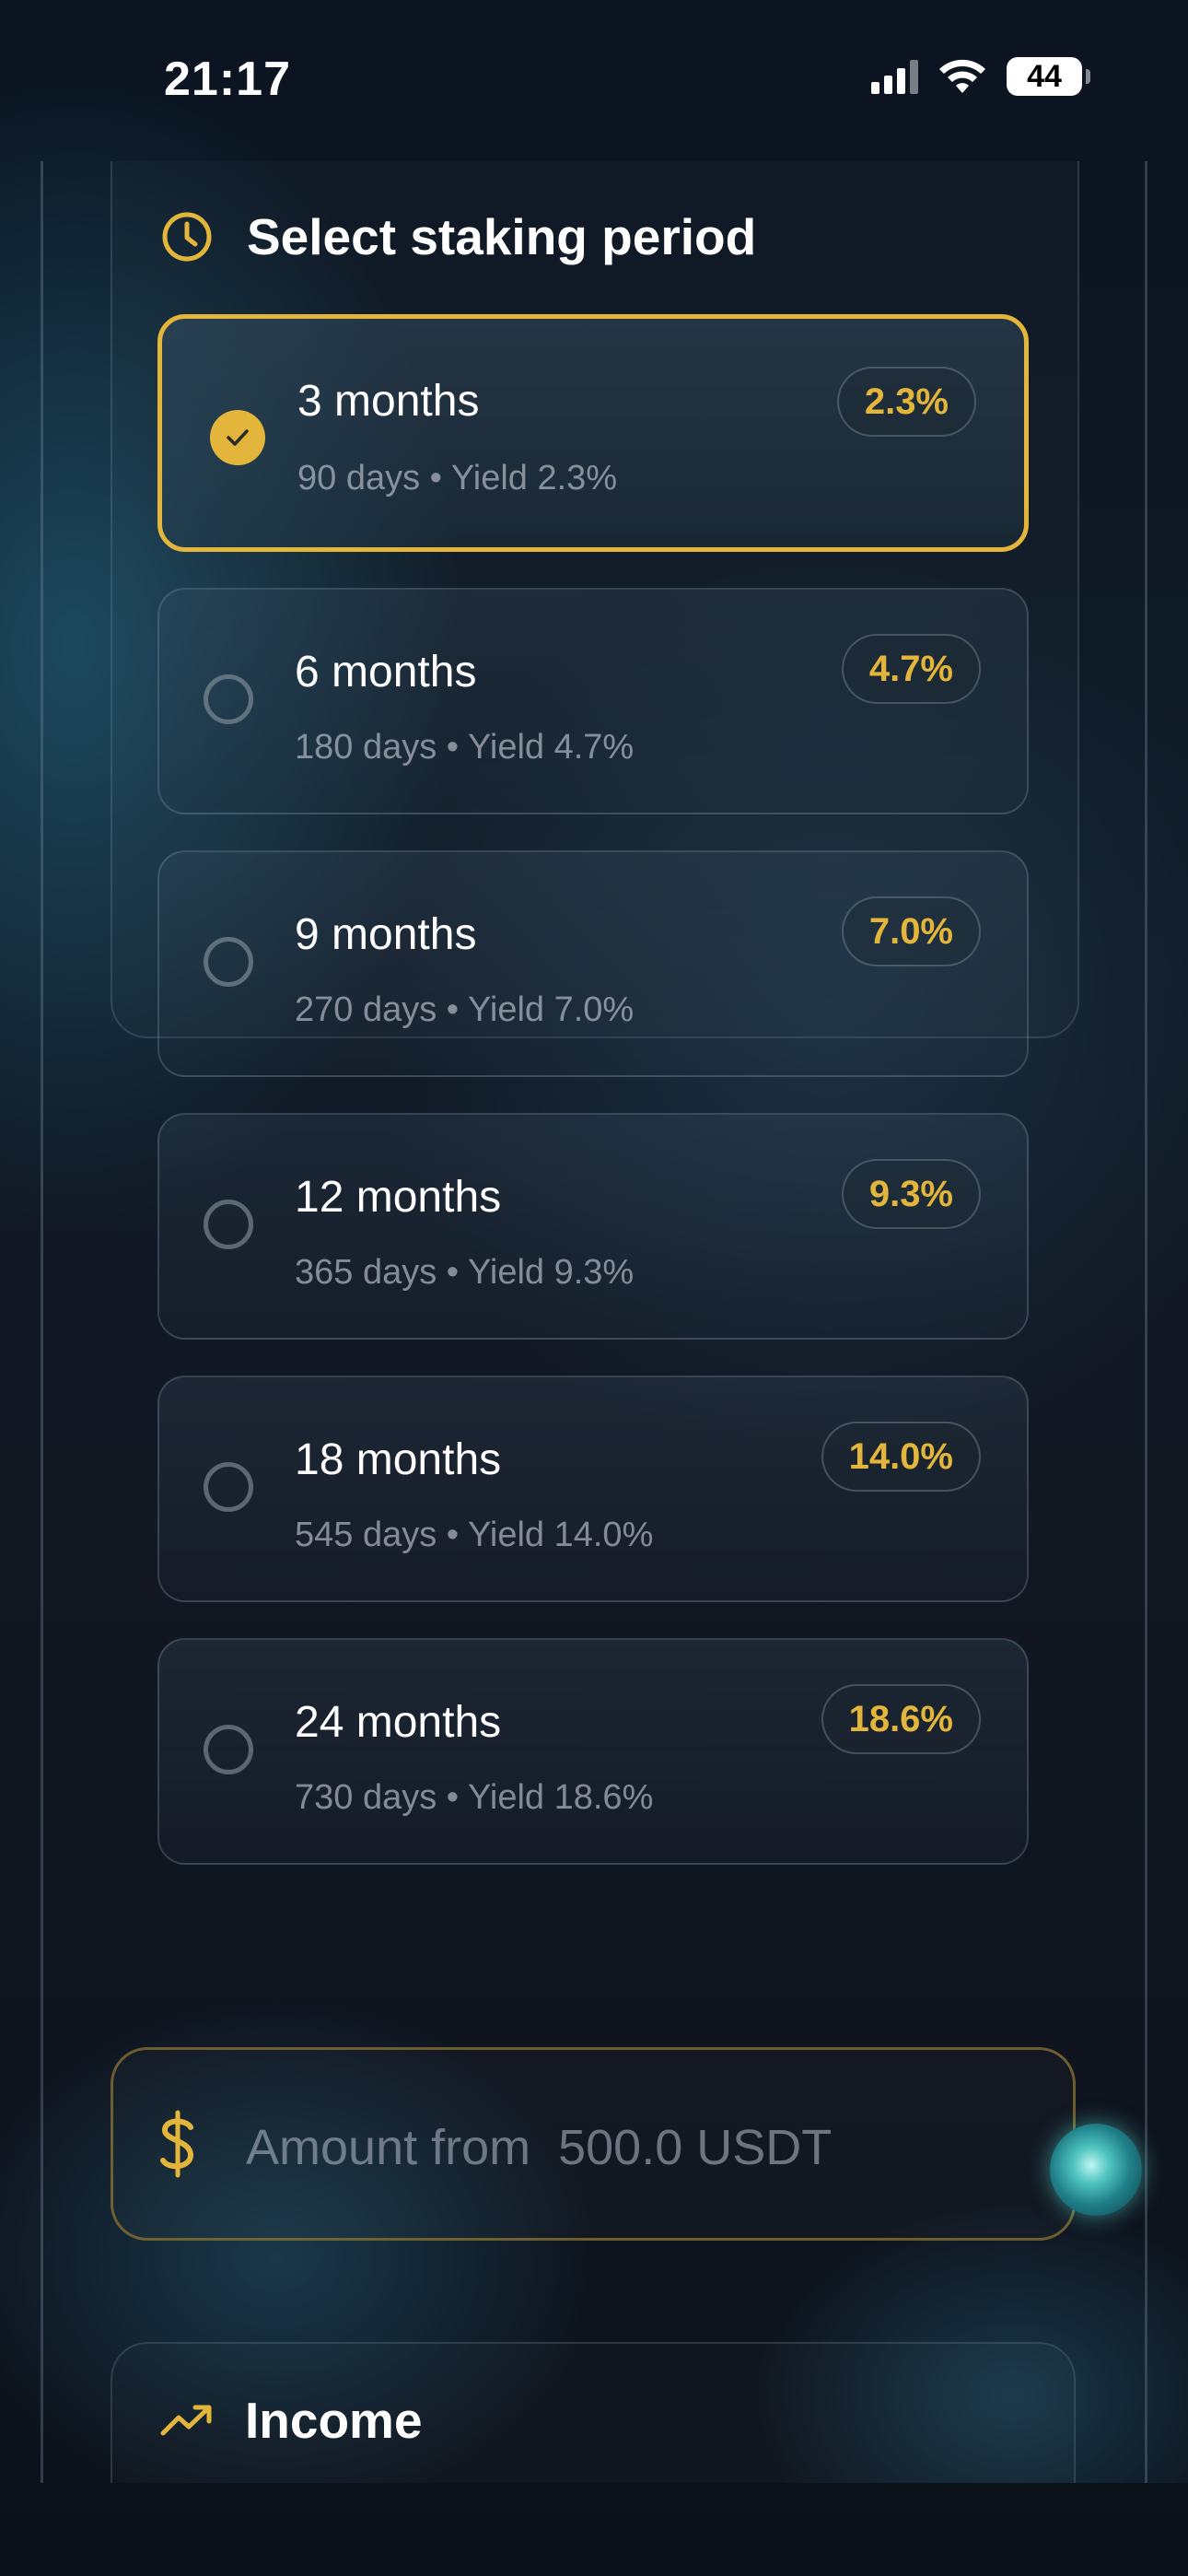  What do you see at coordinates (457, 478) in the screenshot?
I see `period-option-subtitle: 90 days • Yield 2.3%` at bounding box center [457, 478].